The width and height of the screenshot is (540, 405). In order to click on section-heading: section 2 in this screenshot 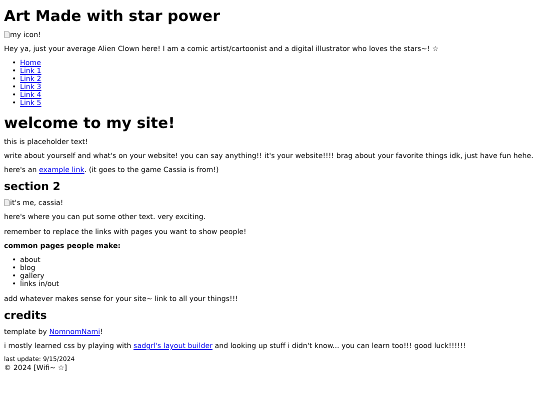, I will do `click(33, 187)`.